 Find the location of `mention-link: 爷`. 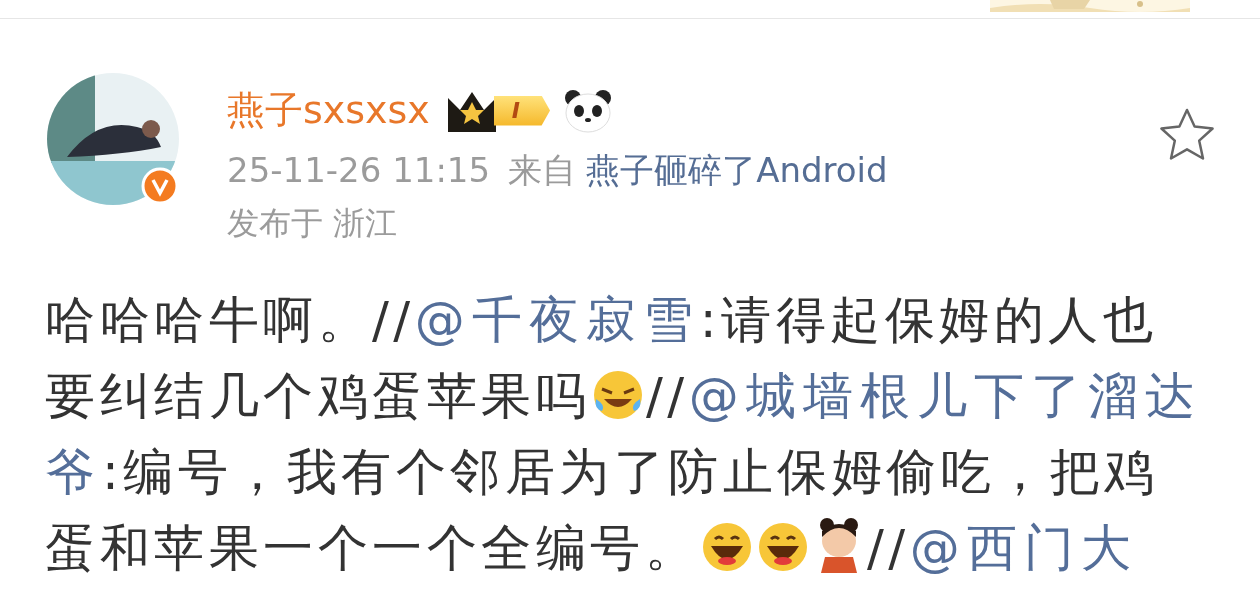

mention-link: 爷 is located at coordinates (73, 472).